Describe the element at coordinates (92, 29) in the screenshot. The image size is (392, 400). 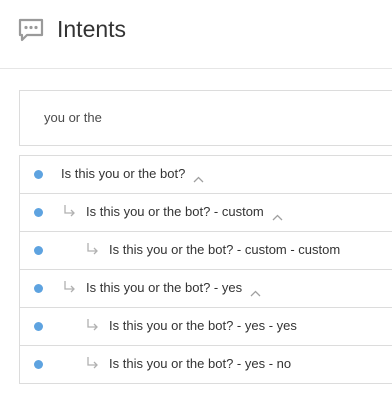
I see `page-title: Intents` at that location.